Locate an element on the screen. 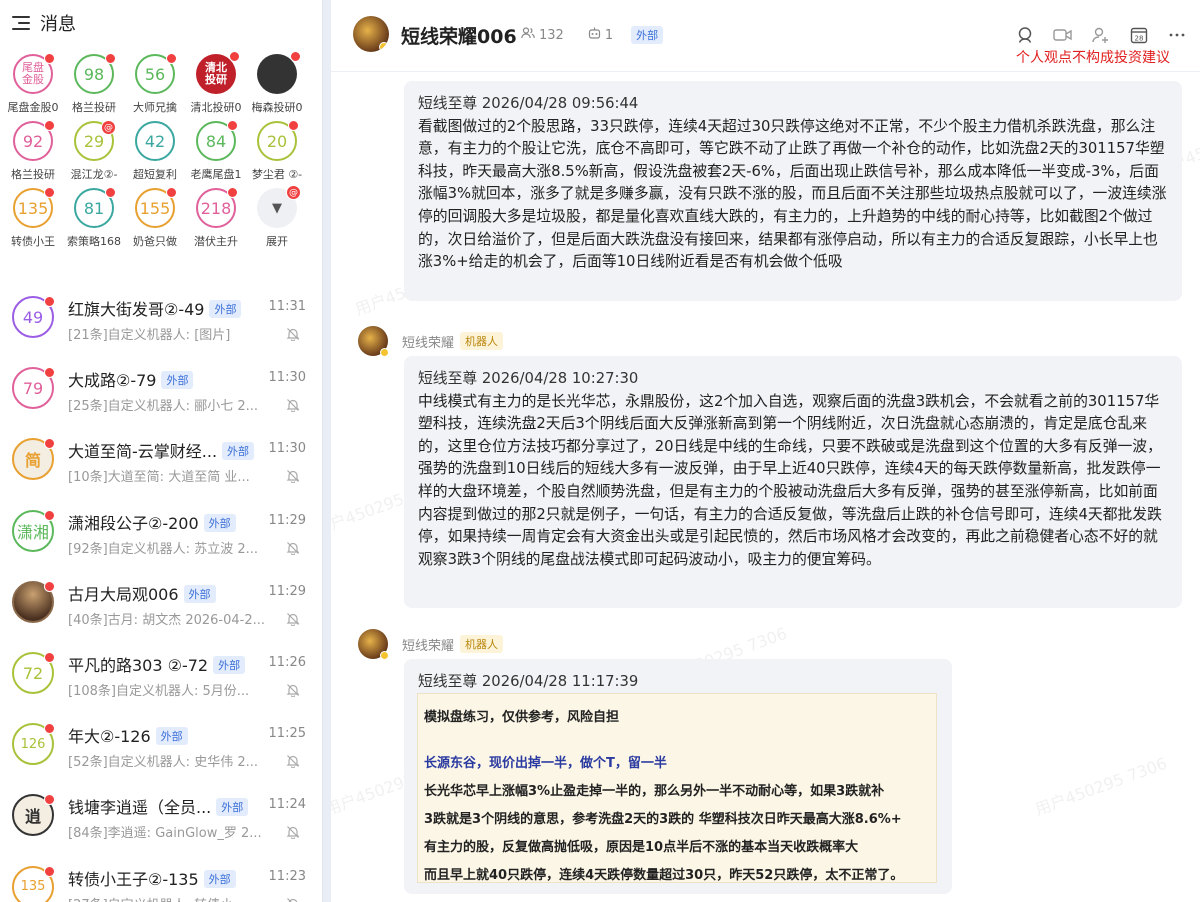  conversation-avatar: 135 is located at coordinates (33, 883).